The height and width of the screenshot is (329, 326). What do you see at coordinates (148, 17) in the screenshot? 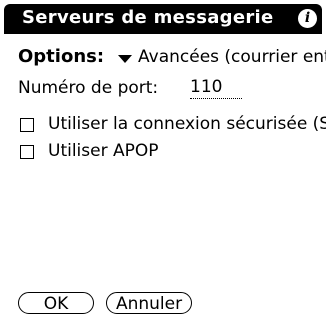
I see `window-title: Serveurs de messagerie` at bounding box center [148, 17].